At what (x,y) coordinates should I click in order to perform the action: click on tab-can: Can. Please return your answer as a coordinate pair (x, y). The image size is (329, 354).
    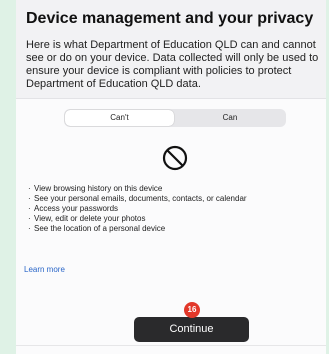
    Looking at the image, I should click on (230, 118).